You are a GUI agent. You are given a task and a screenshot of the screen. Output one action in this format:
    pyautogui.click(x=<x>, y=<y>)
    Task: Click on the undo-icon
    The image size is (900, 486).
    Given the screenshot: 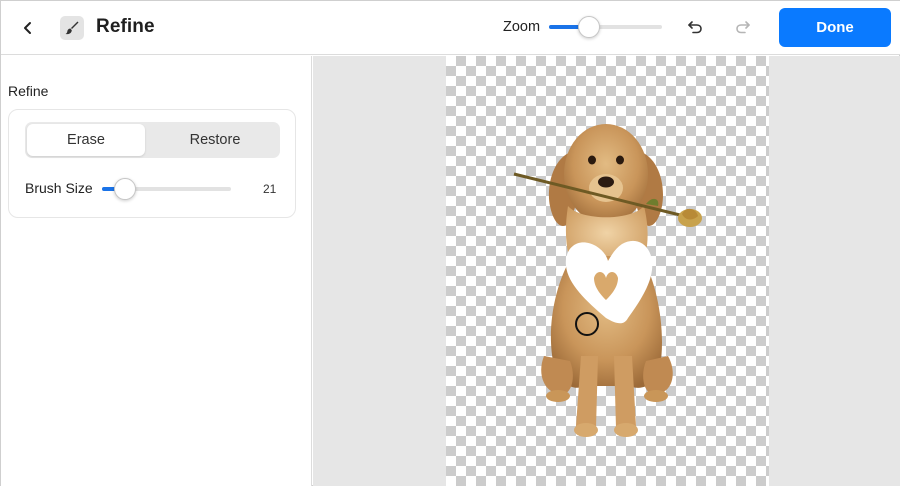 What is the action you would take?
    pyautogui.click(x=695, y=27)
    